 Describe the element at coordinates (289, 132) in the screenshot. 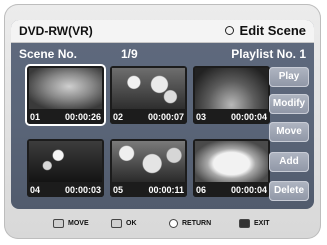

I see `move-button: Move` at that location.